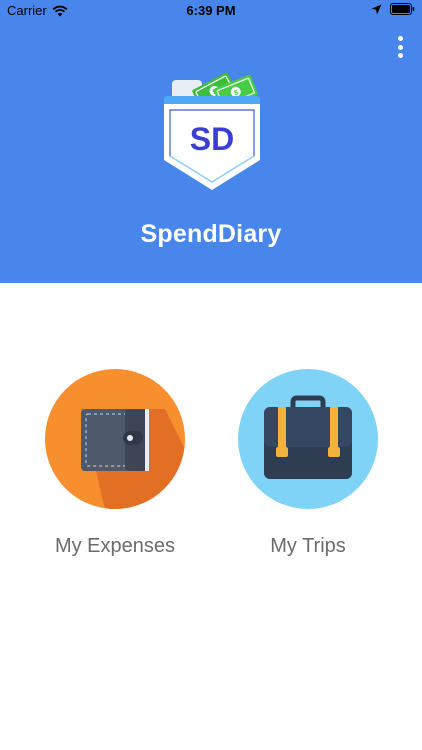  What do you see at coordinates (308, 546) in the screenshot?
I see `my-trips-label: My Trips` at bounding box center [308, 546].